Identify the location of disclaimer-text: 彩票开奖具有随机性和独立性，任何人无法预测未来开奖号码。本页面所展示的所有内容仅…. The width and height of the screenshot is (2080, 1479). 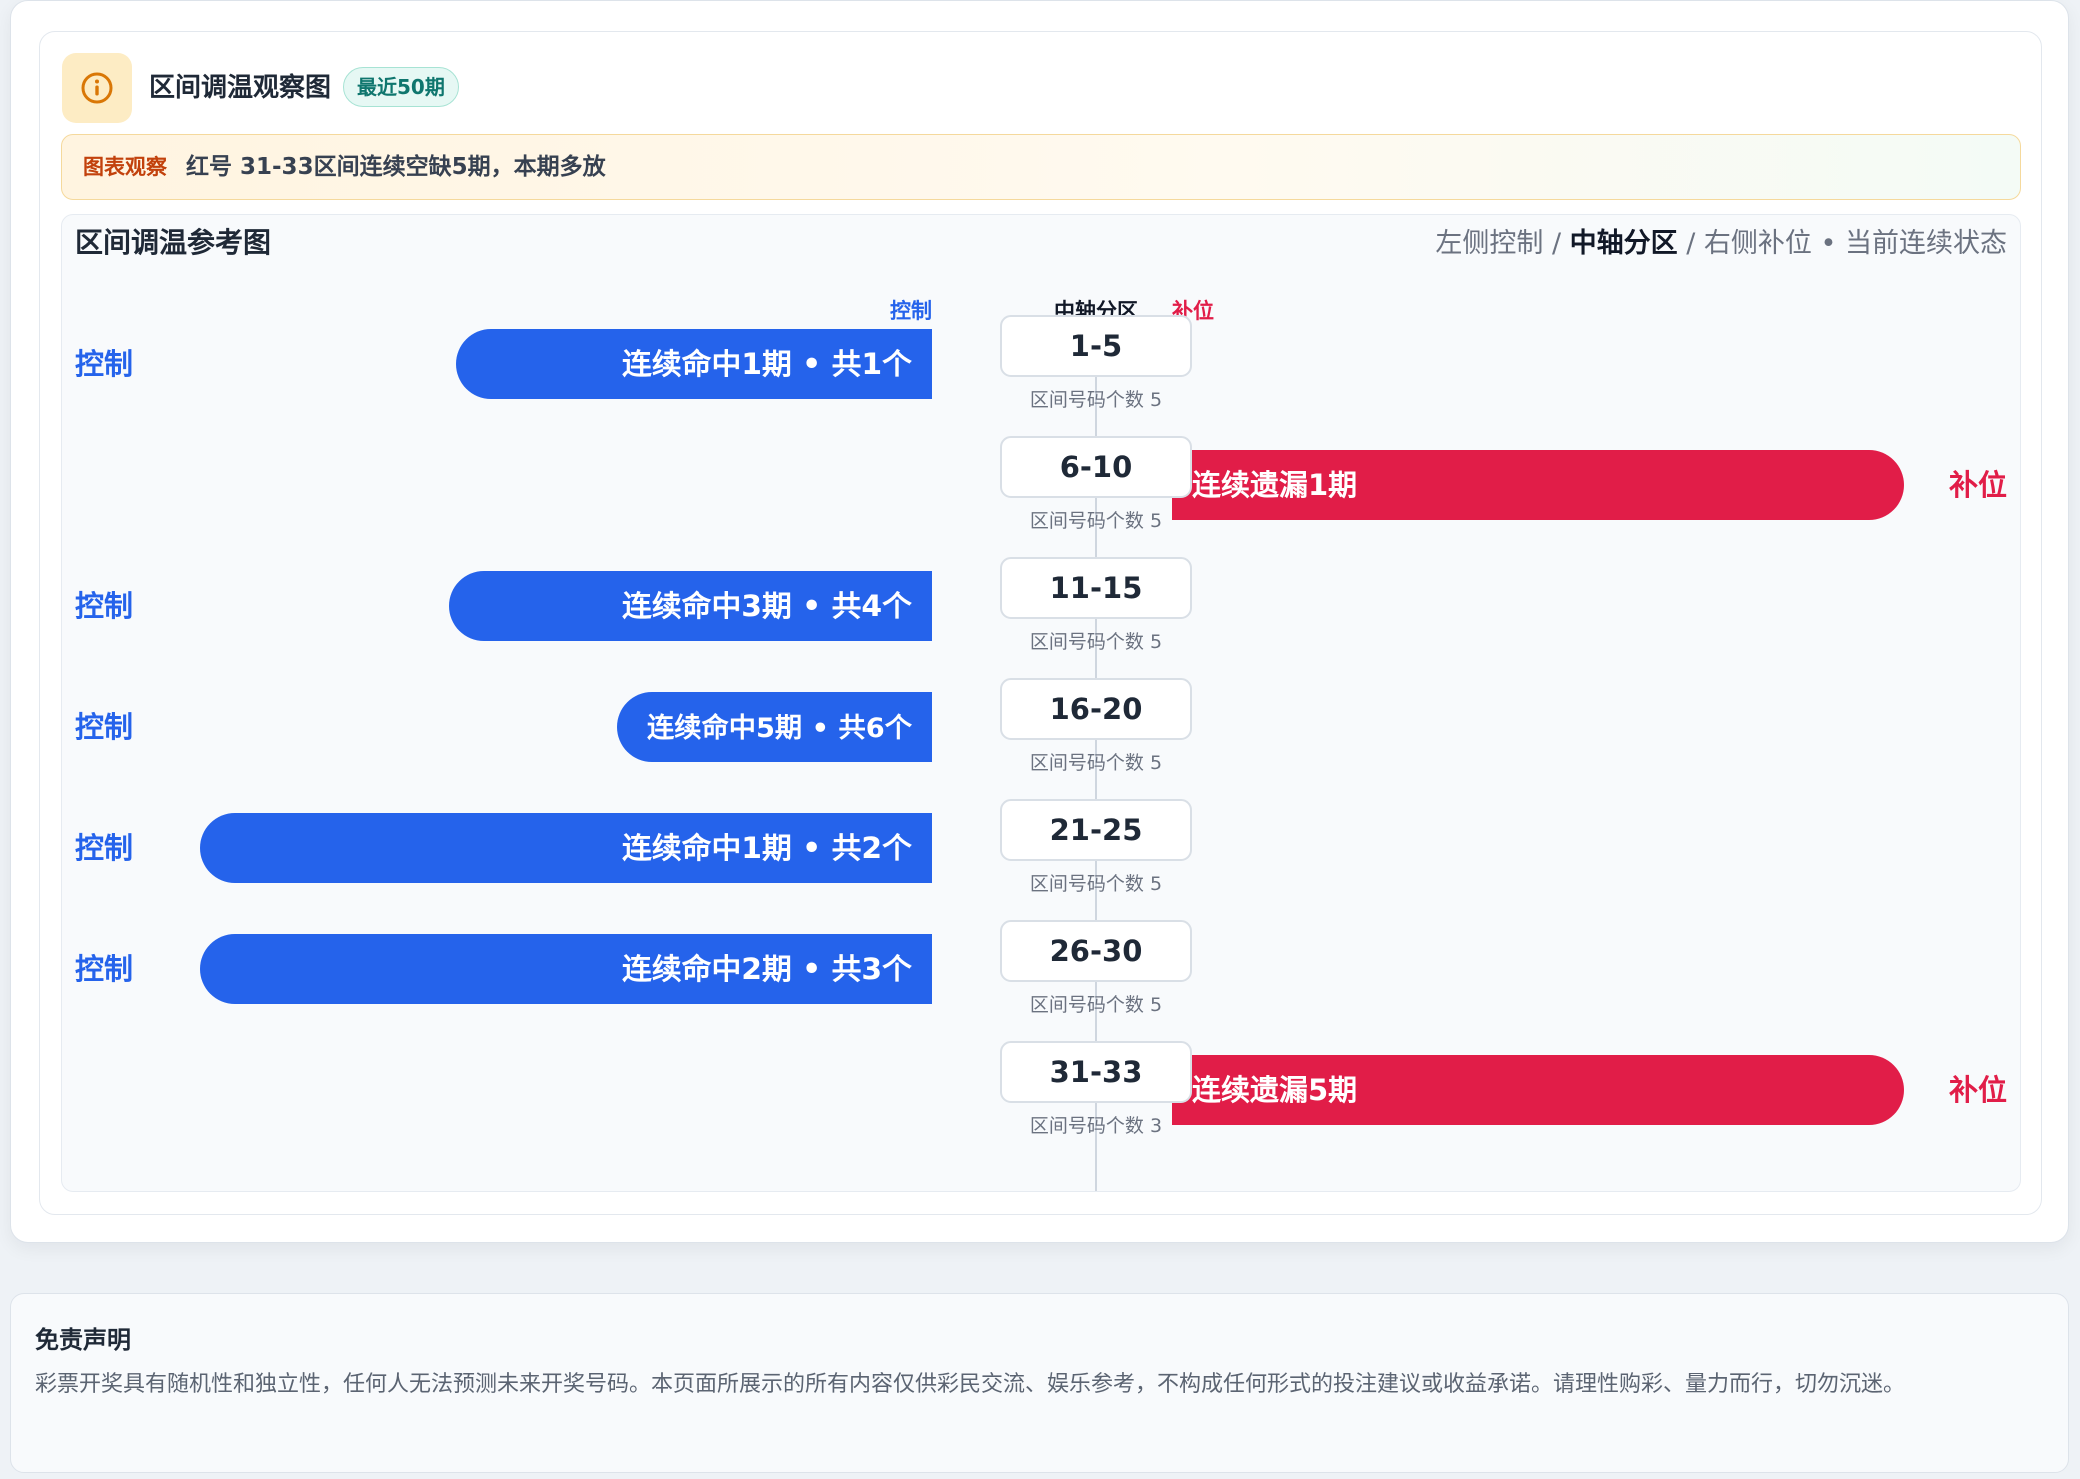
(970, 1384).